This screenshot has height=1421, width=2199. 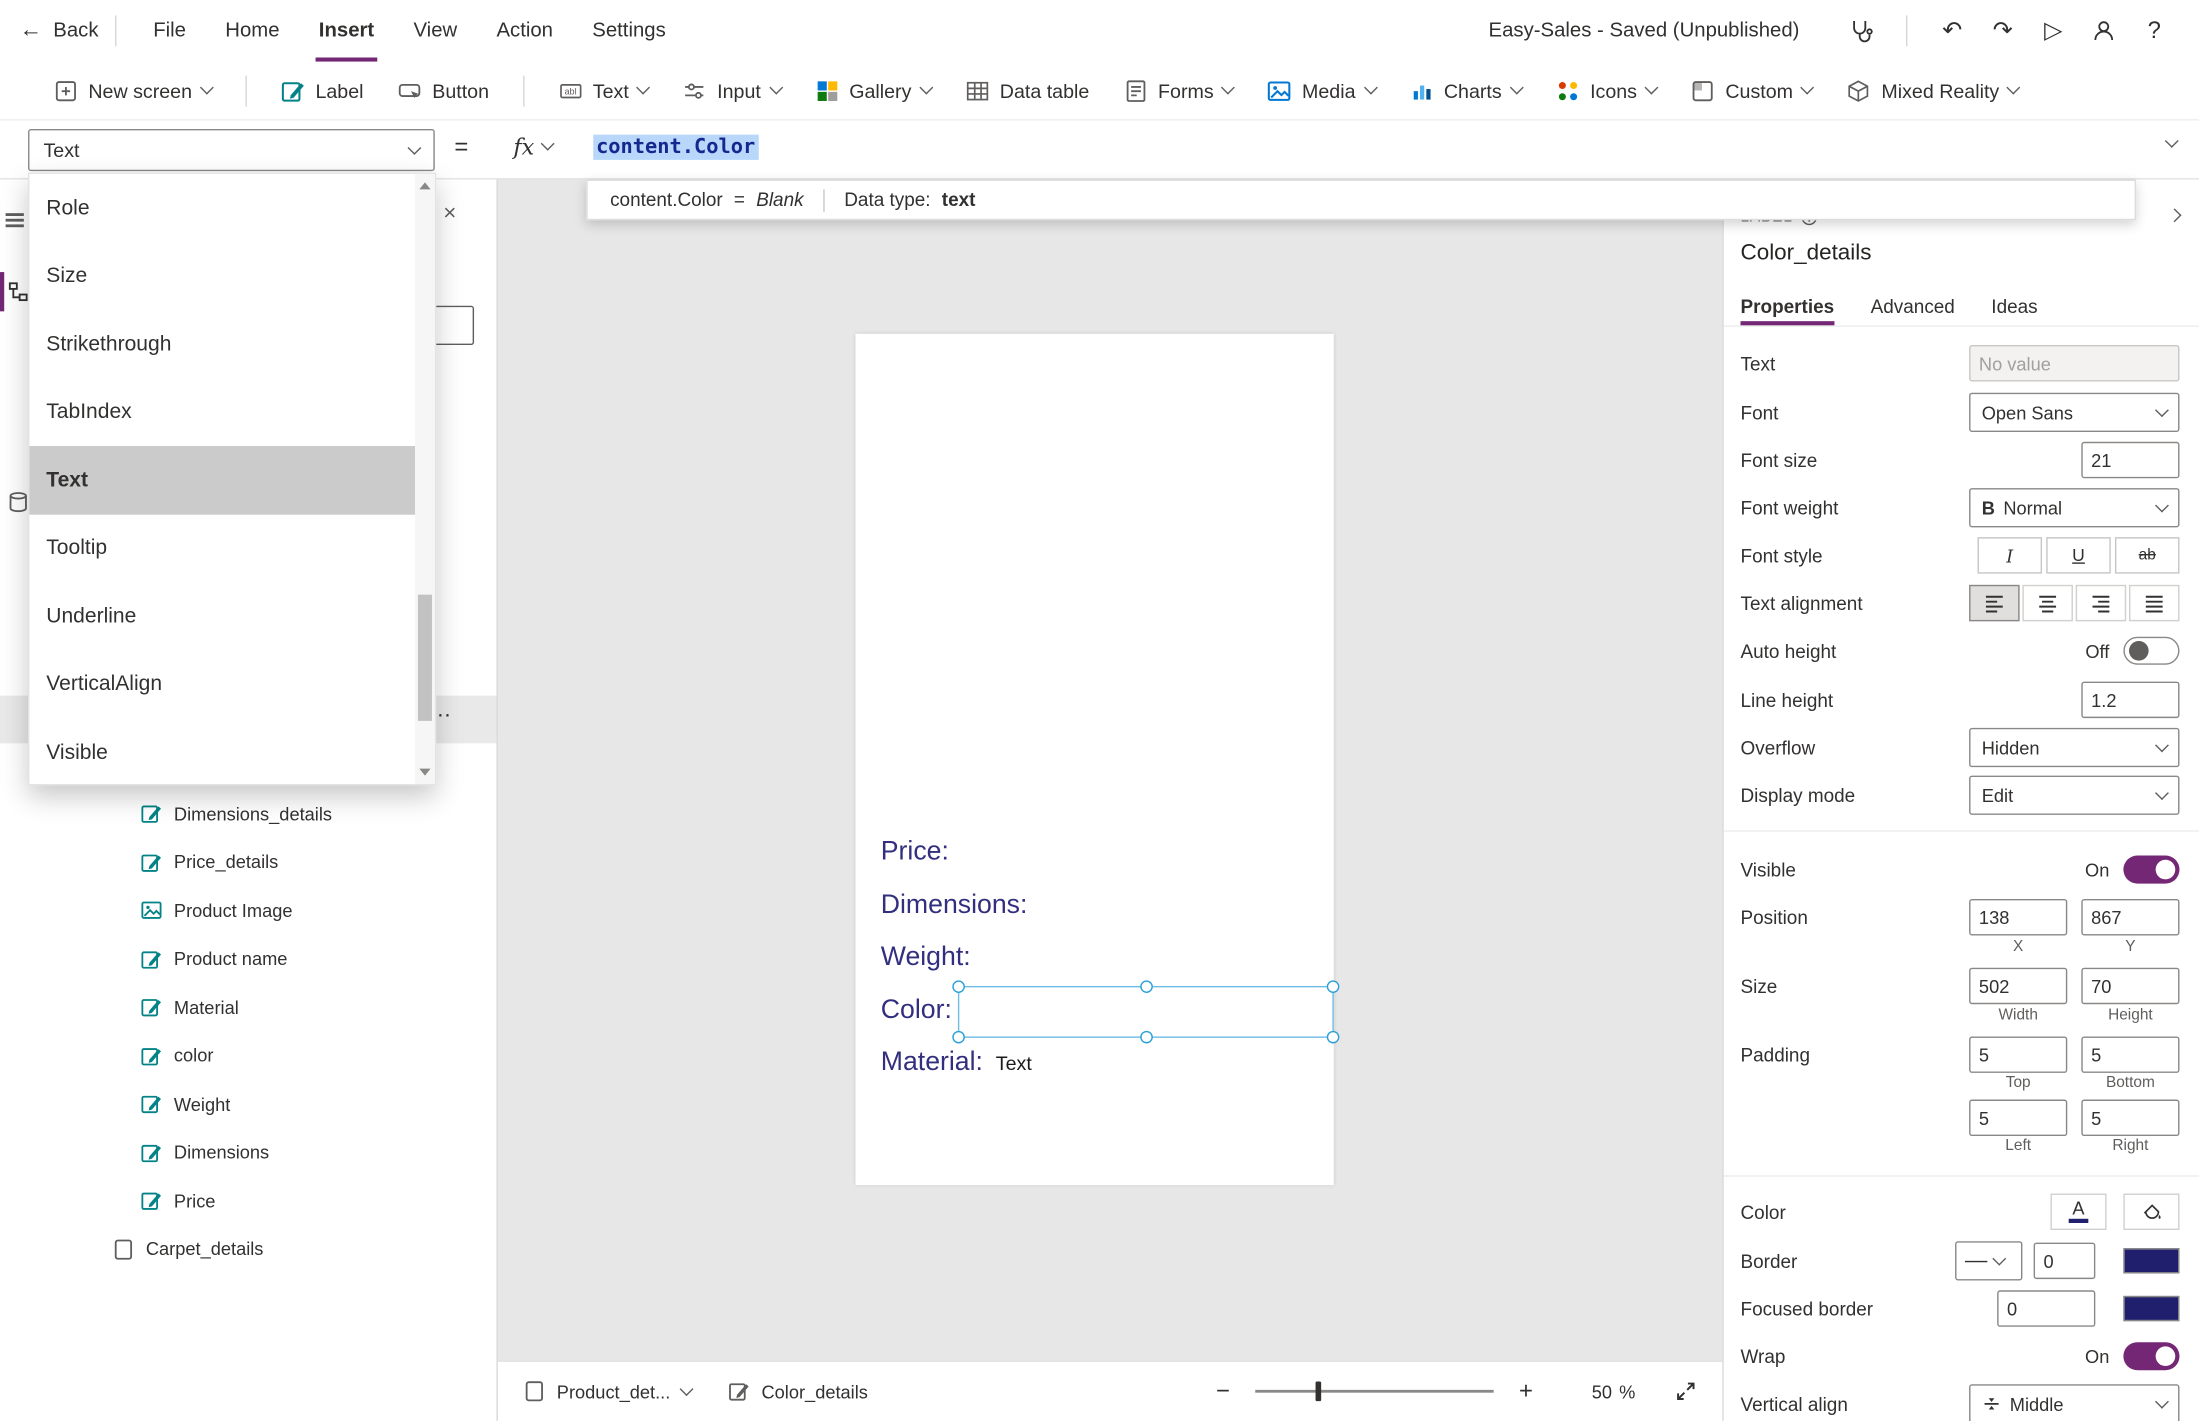 I want to click on font-select: Open Sans, so click(x=2074, y=412).